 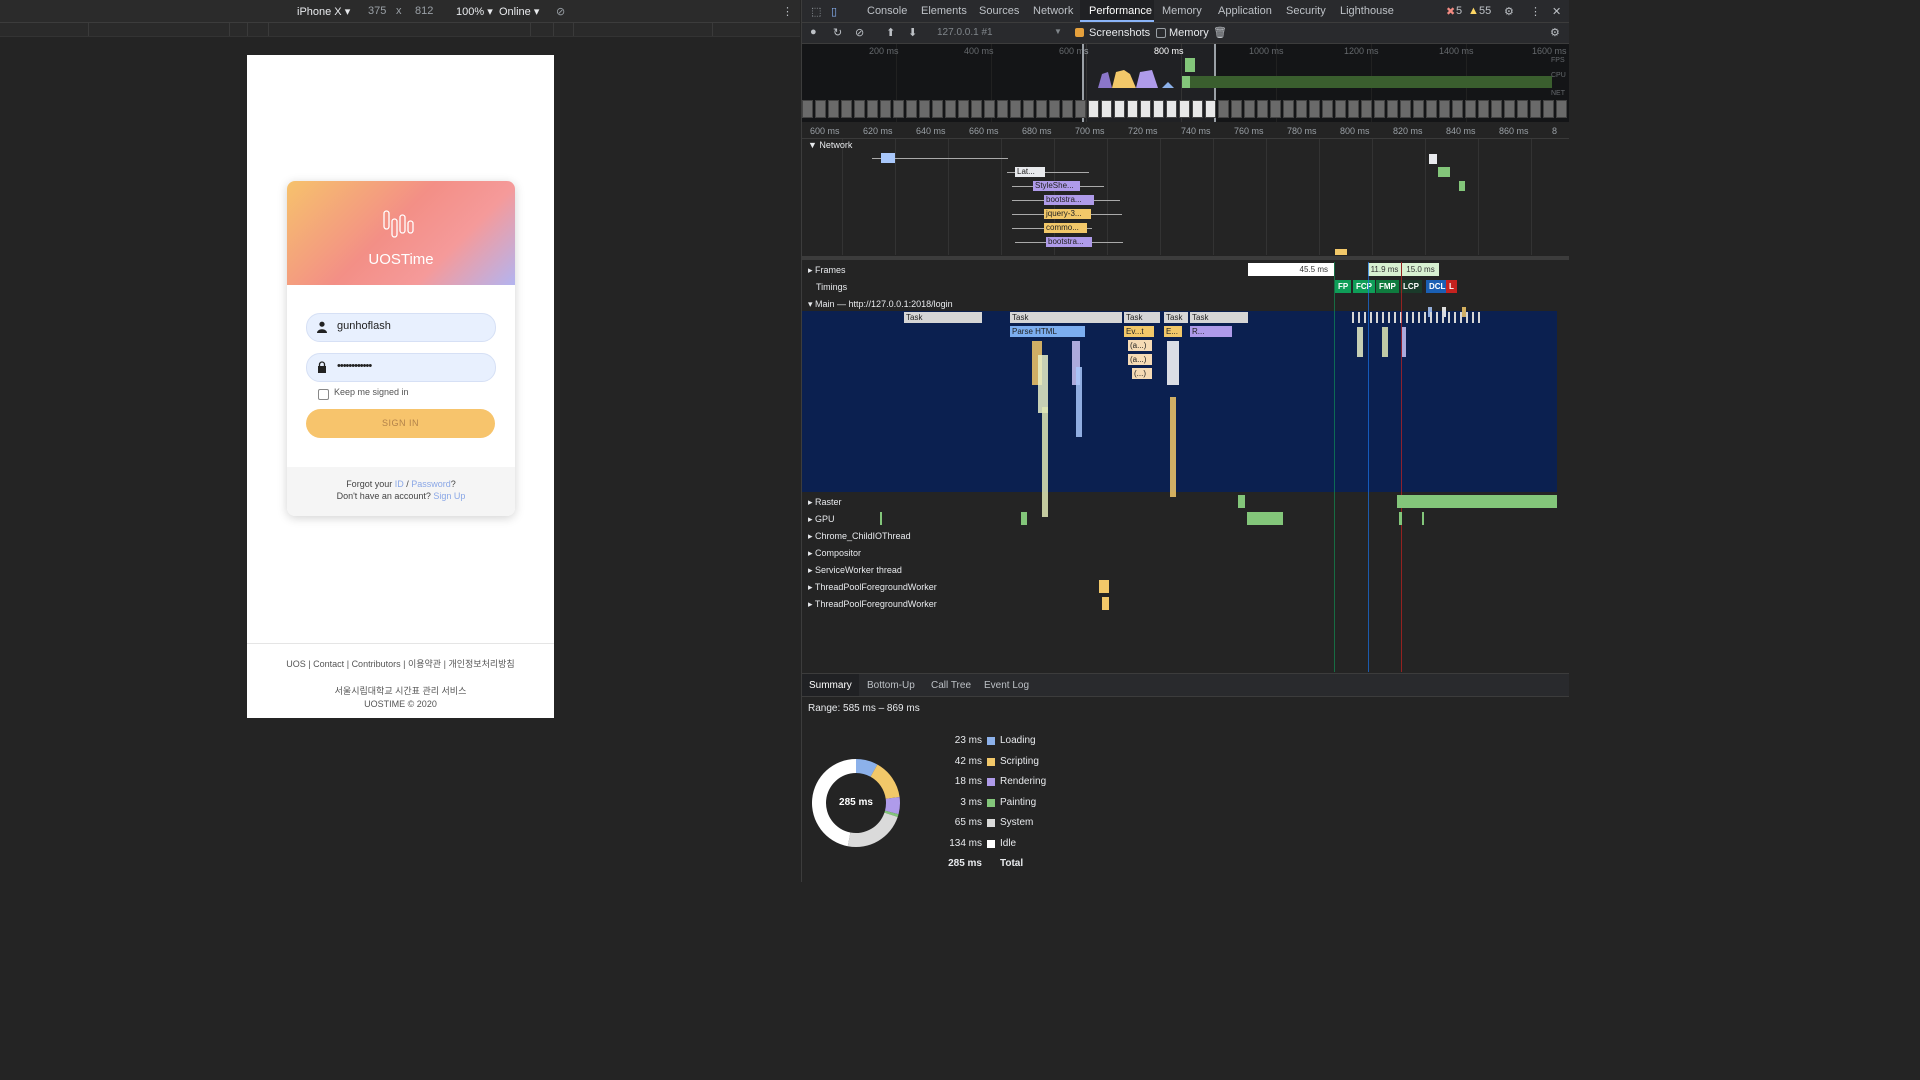 What do you see at coordinates (1079, 32) in the screenshot?
I see `screenshots-checkbox` at bounding box center [1079, 32].